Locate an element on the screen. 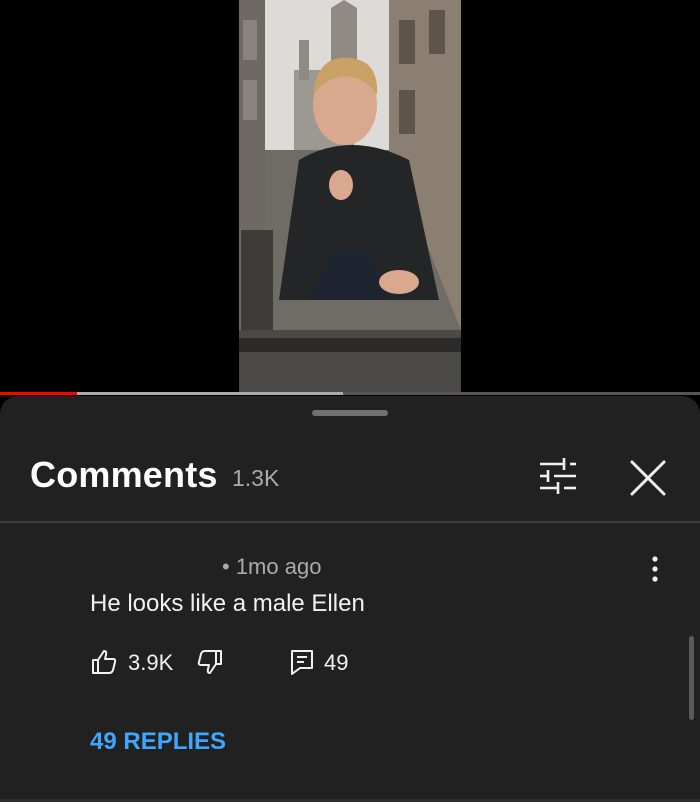  close-icon is located at coordinates (648, 478).